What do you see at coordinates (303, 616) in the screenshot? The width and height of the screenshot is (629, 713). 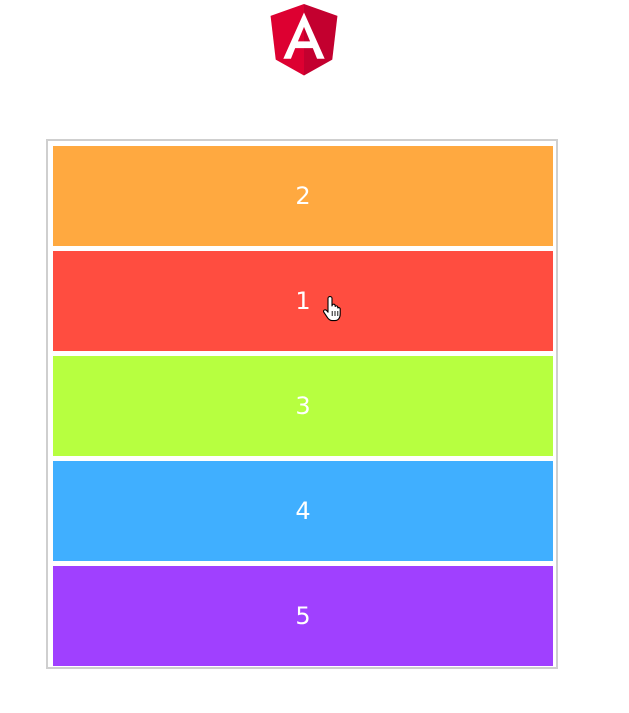 I see `list-item: 5` at bounding box center [303, 616].